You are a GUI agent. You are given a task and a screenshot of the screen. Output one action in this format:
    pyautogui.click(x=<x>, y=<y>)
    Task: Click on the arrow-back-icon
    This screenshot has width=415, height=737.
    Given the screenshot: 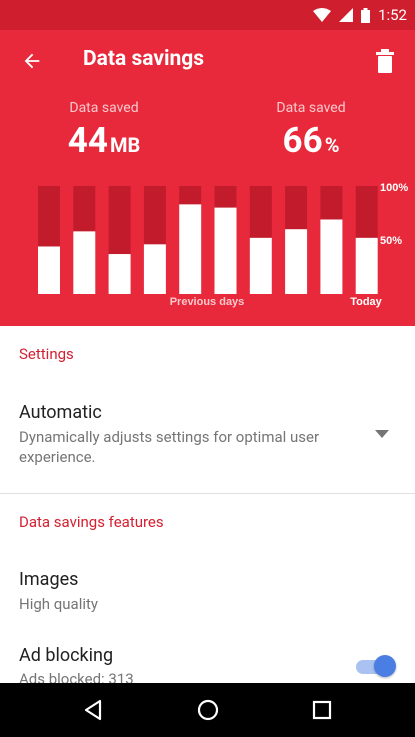 What is the action you would take?
    pyautogui.click(x=32, y=61)
    